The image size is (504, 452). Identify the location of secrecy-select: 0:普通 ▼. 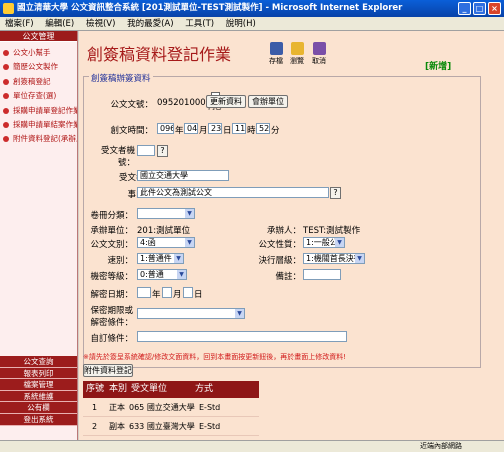
(162, 274).